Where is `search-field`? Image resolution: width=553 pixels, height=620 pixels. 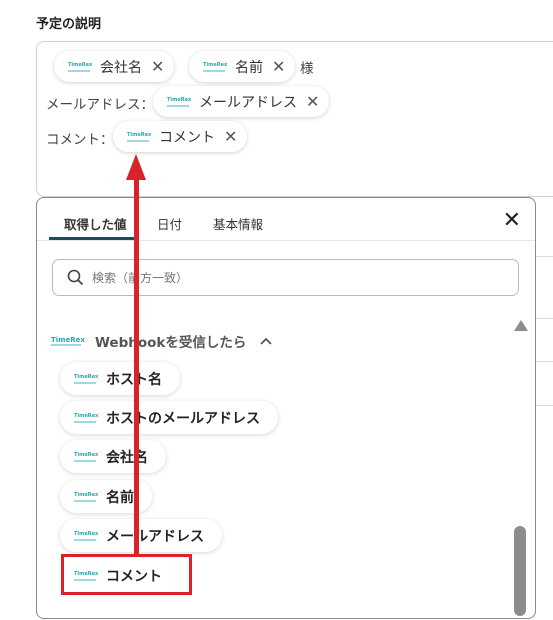
search-field is located at coordinates (285, 277).